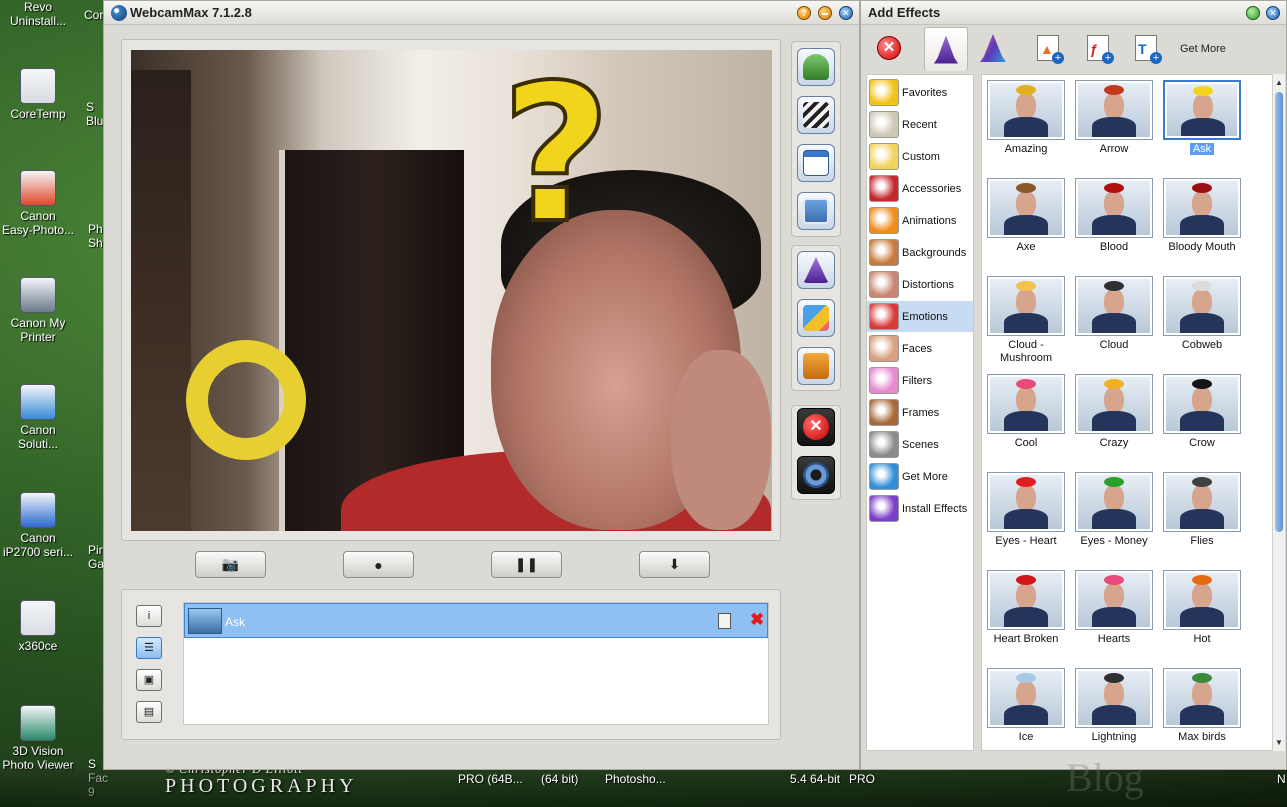 This screenshot has height=807, width=1287. Describe the element at coordinates (920, 252) in the screenshot. I see `category-backgrounds: Backgrounds` at that location.